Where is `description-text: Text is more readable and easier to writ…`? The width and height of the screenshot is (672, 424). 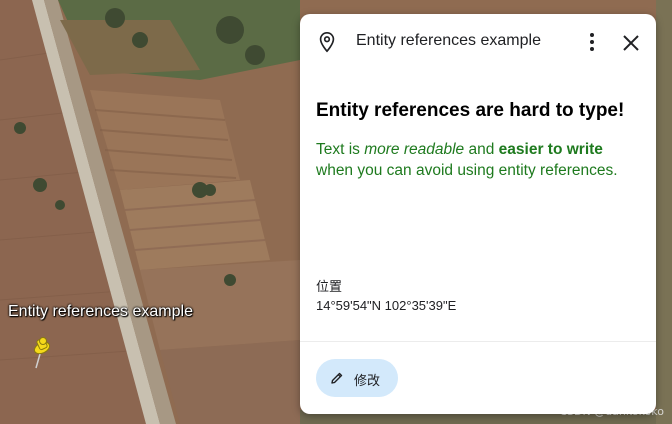
description-text: Text is more readable and easier to writ… is located at coordinates (479, 160).